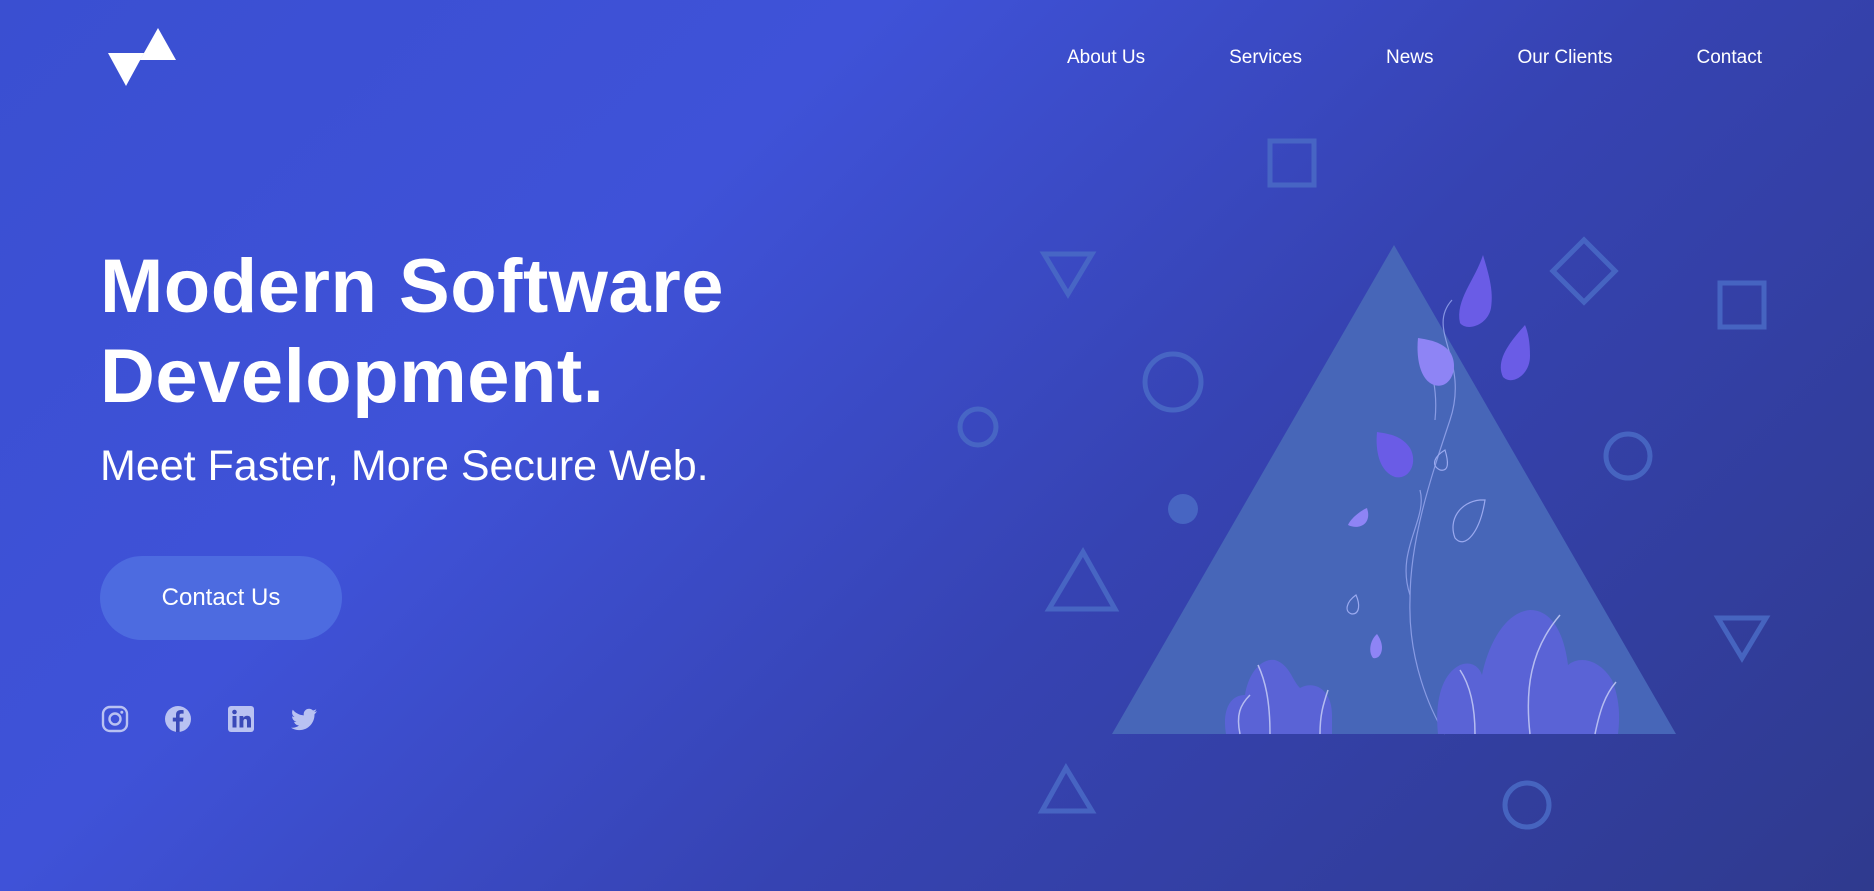 The image size is (1874, 891). I want to click on hero-subtitle: Meet Faster, More Secure Web., so click(404, 466).